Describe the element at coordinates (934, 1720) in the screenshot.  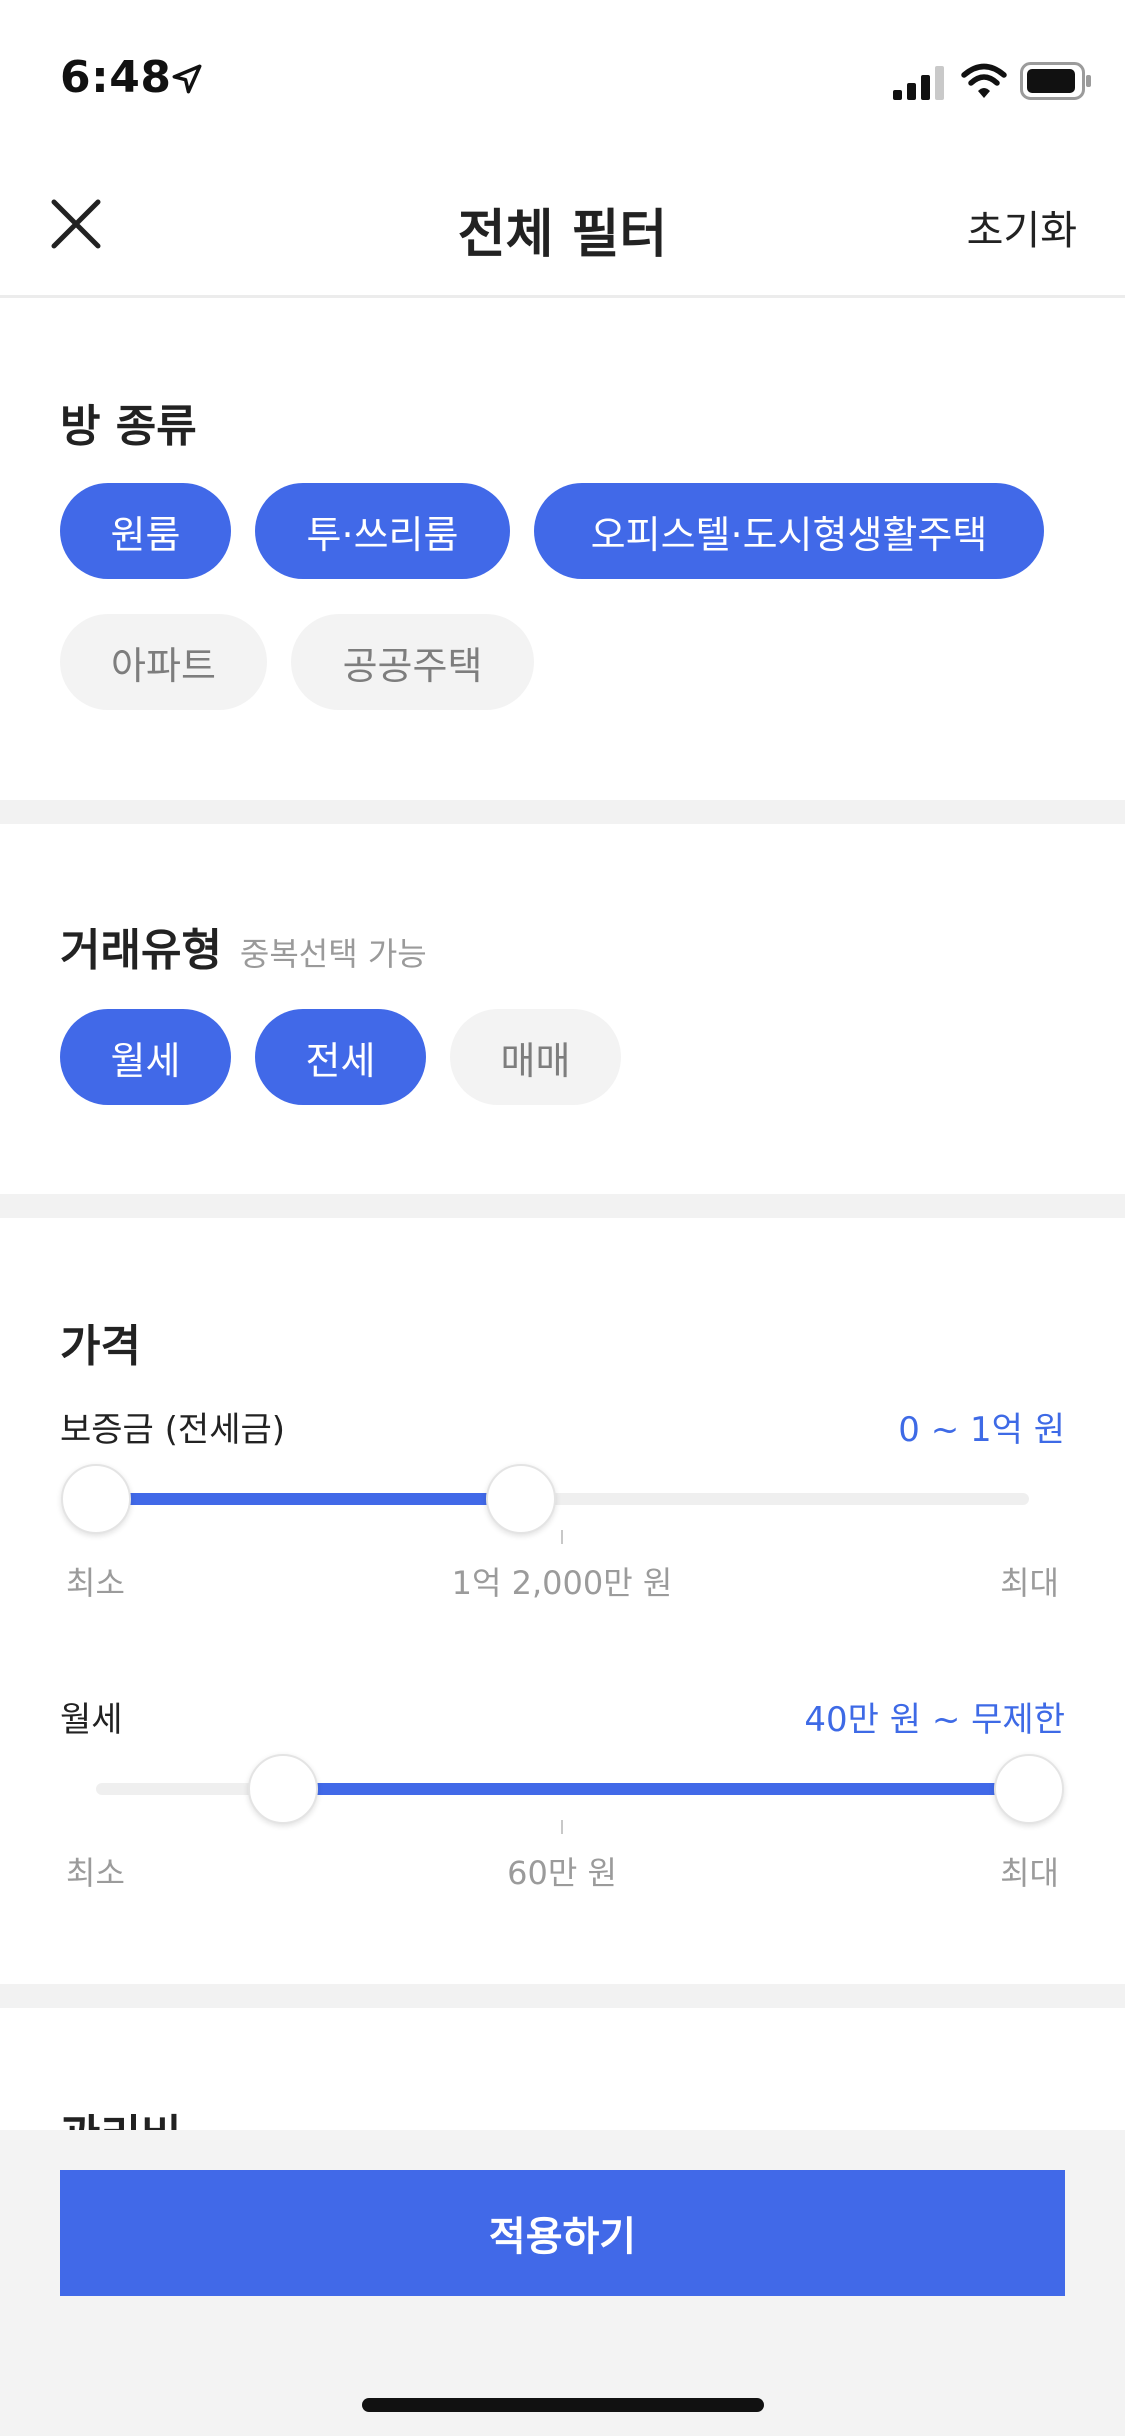
I see `monthly-rent-range-value: 40만 원 ~ 무제한` at that location.